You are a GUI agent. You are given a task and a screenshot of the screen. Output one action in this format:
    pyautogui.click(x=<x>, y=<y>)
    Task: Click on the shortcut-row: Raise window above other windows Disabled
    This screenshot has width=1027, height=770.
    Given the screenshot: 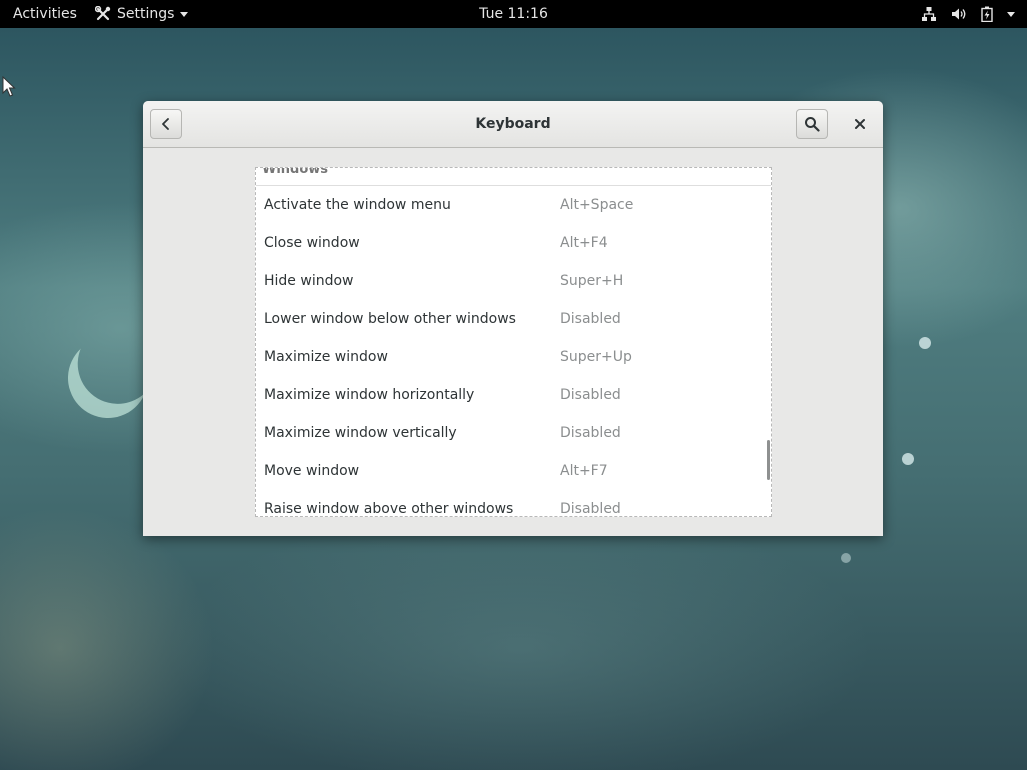 What is the action you would take?
    pyautogui.click(x=513, y=503)
    